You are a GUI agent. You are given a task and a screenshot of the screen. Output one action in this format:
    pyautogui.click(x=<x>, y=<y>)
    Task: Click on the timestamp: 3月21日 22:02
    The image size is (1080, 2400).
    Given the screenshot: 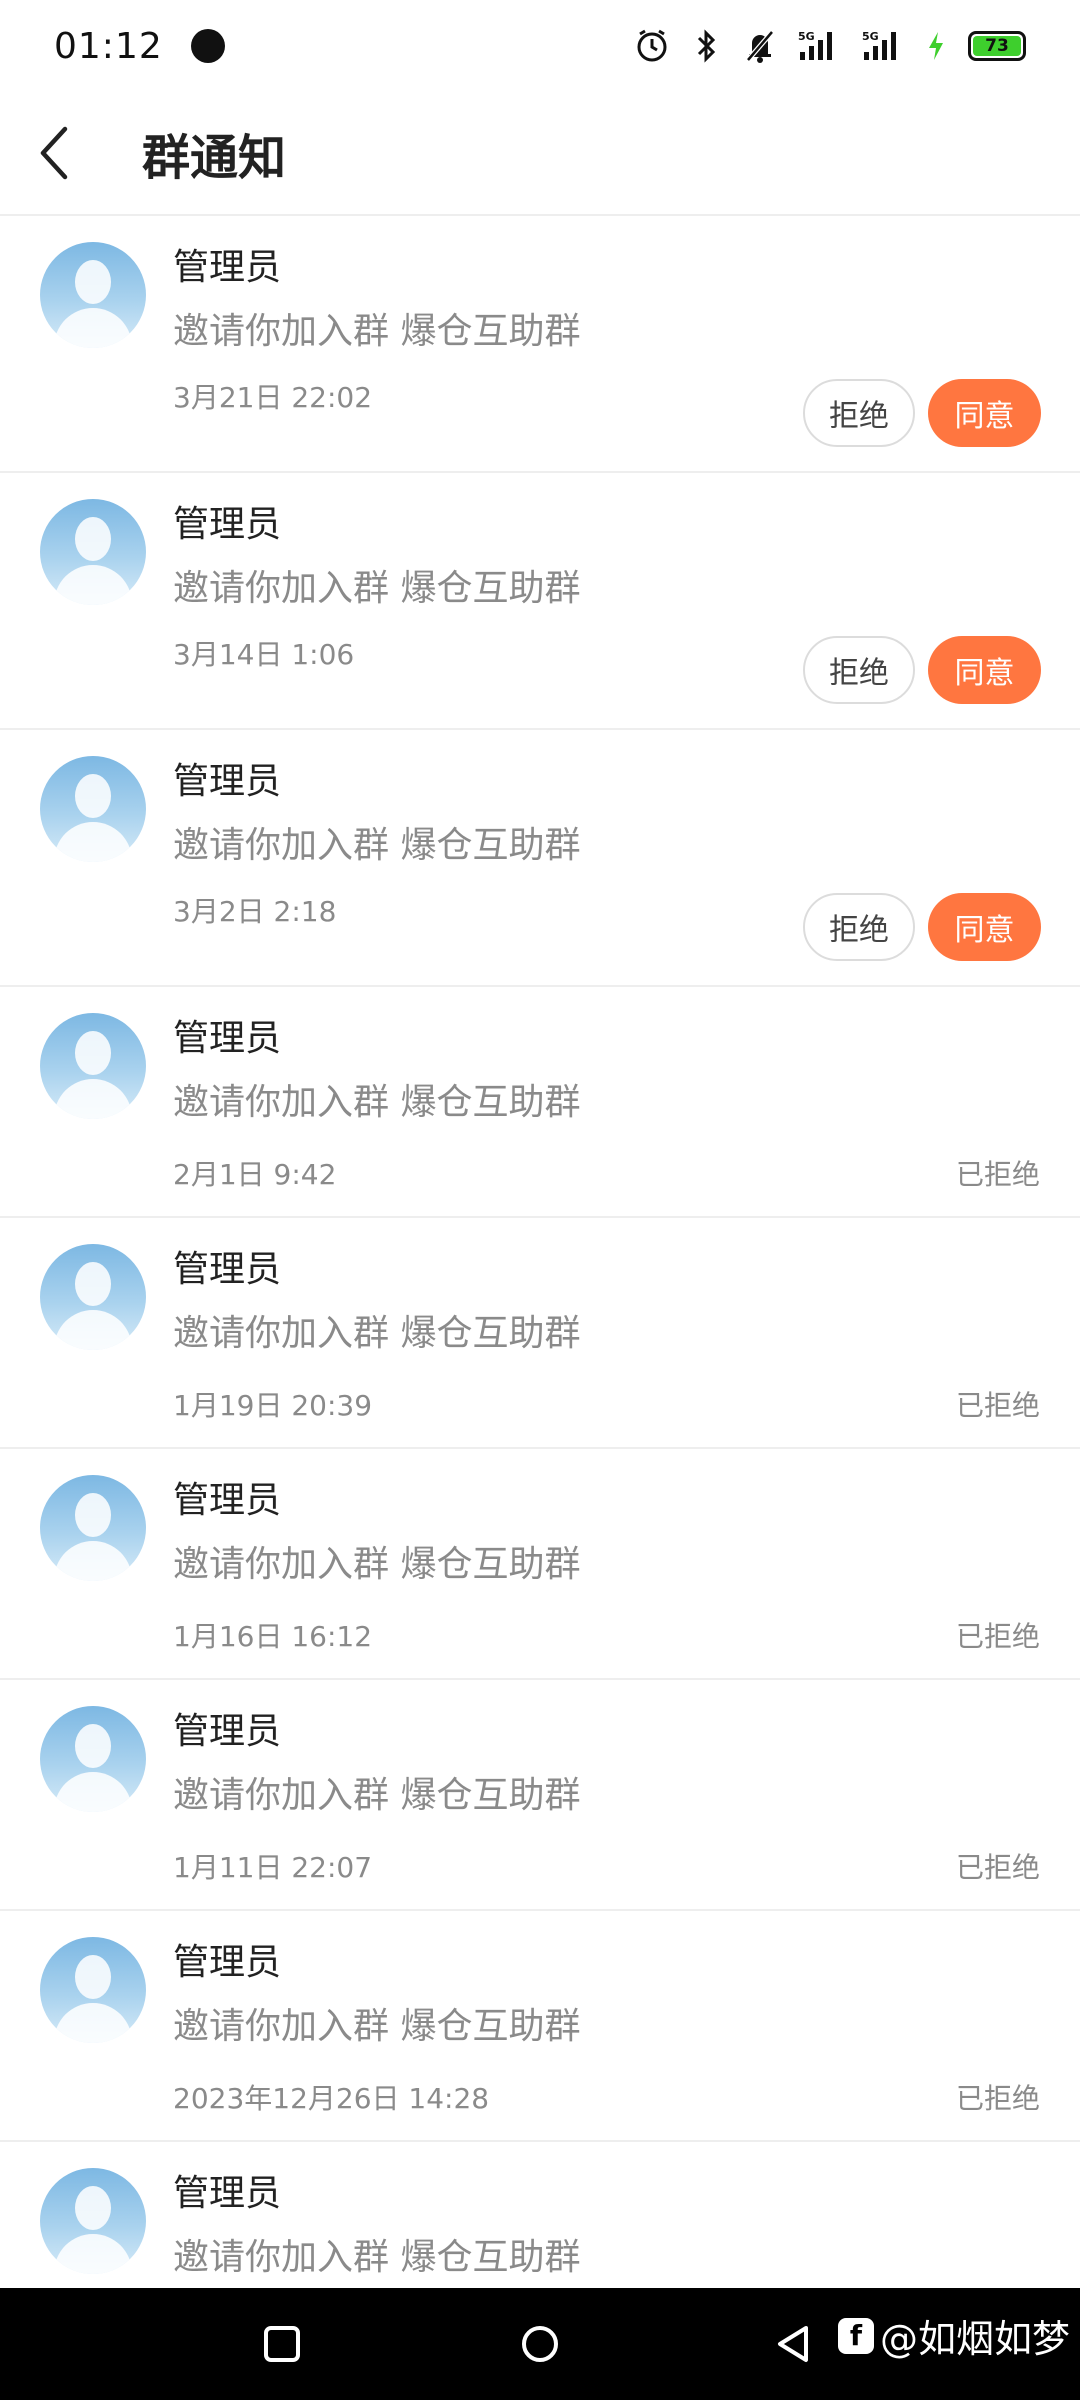 What is the action you would take?
    pyautogui.click(x=273, y=397)
    